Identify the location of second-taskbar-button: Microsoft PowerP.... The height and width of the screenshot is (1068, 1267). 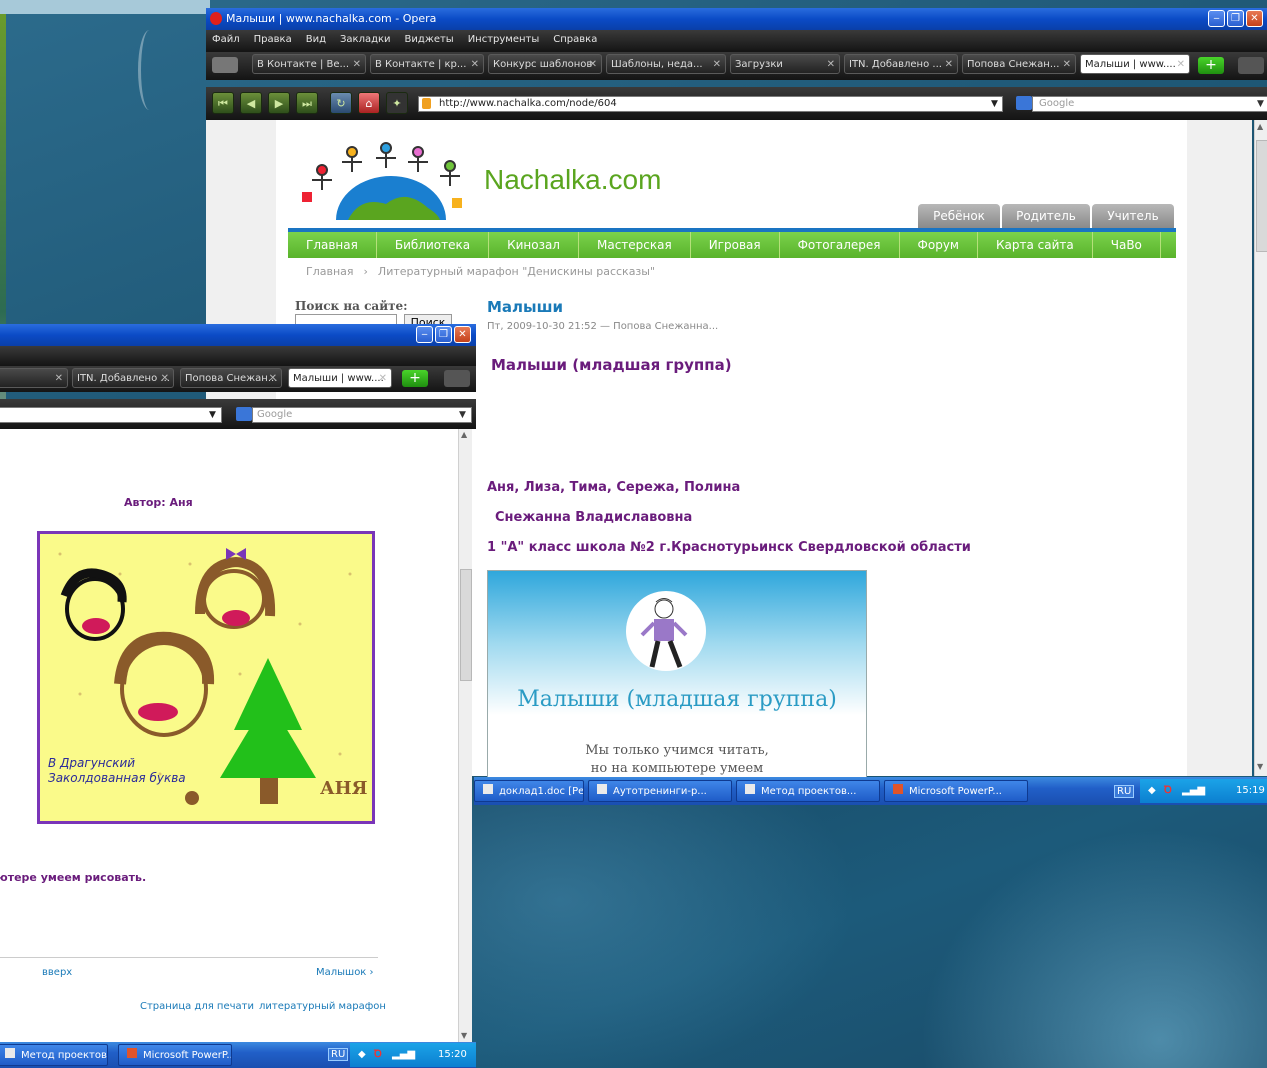
(175, 1055).